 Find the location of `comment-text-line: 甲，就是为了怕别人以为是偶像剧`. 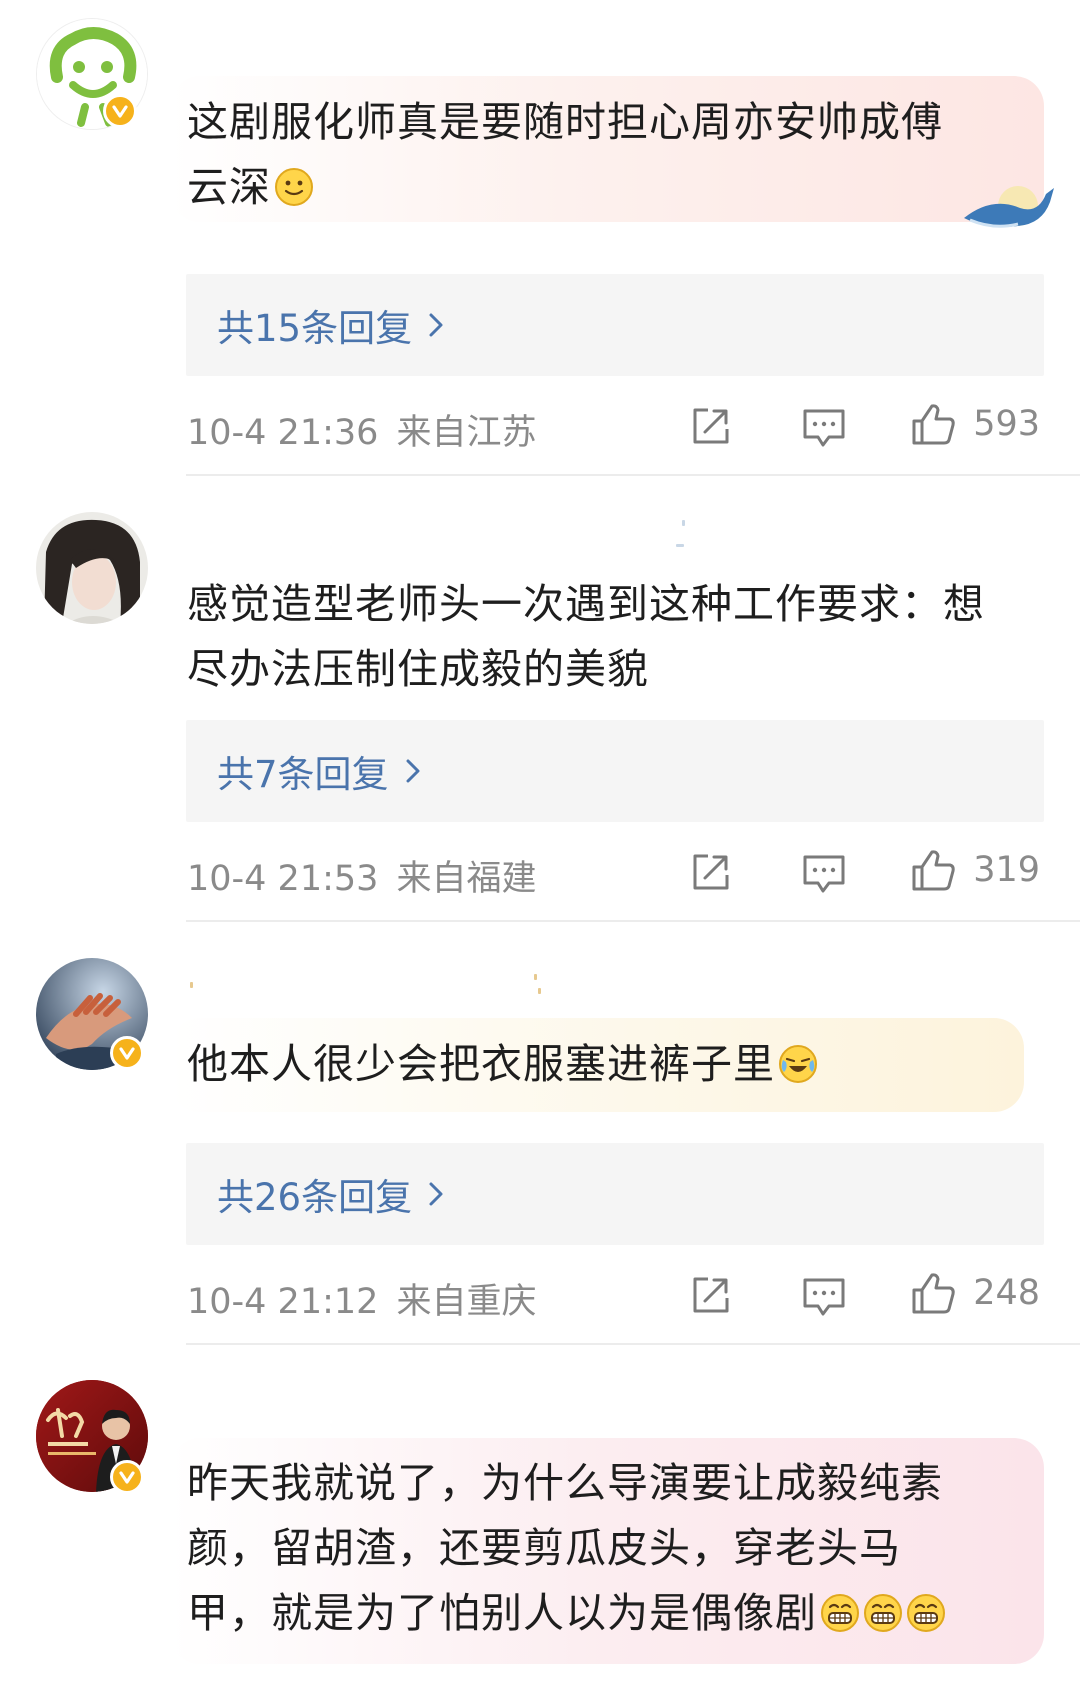

comment-text-line: 甲，就是为了怕别人以为是偶像剧 is located at coordinates (502, 1613).